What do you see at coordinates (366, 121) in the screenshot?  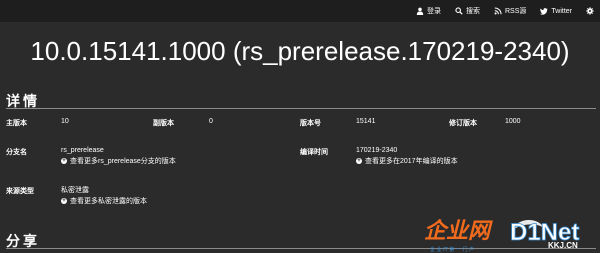 I see `build-number-value: 15141` at bounding box center [366, 121].